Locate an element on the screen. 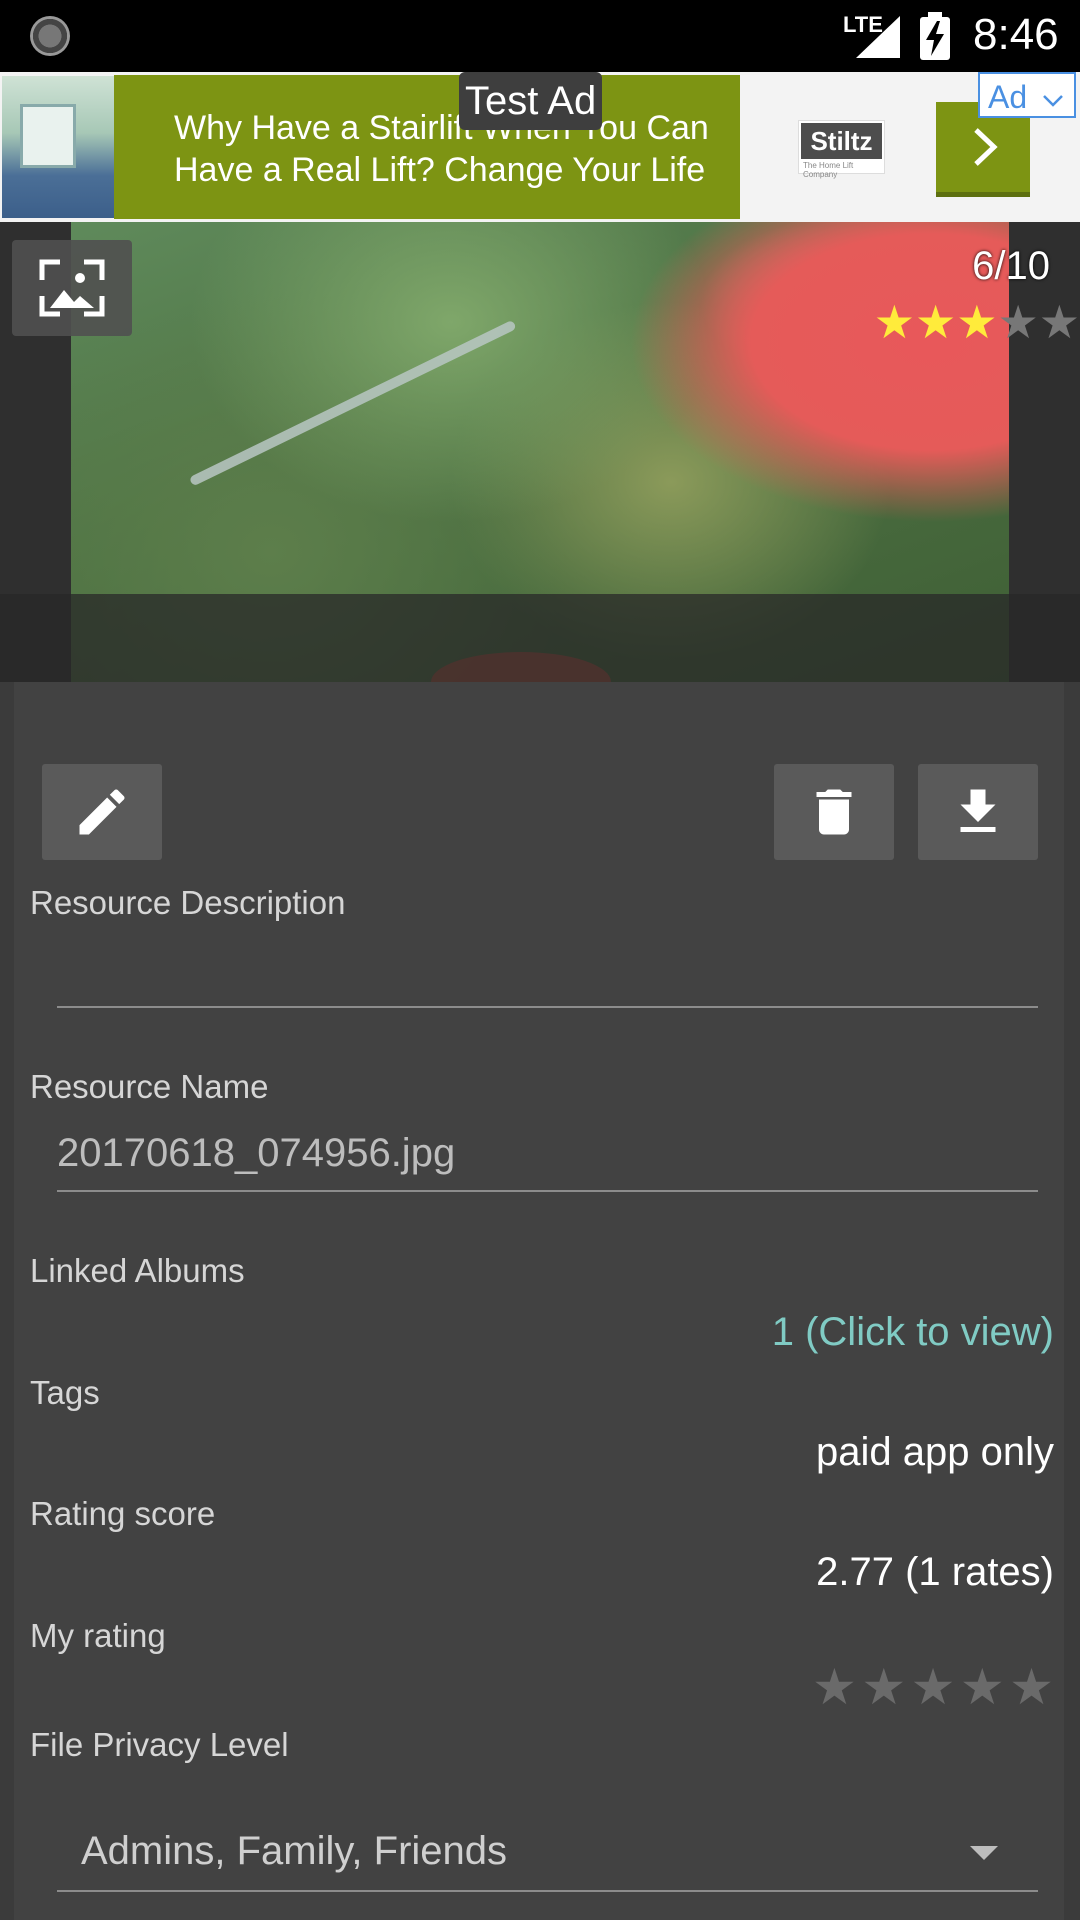 This screenshot has width=1080, height=1920. tags-value: paid app only is located at coordinates (935, 1452).